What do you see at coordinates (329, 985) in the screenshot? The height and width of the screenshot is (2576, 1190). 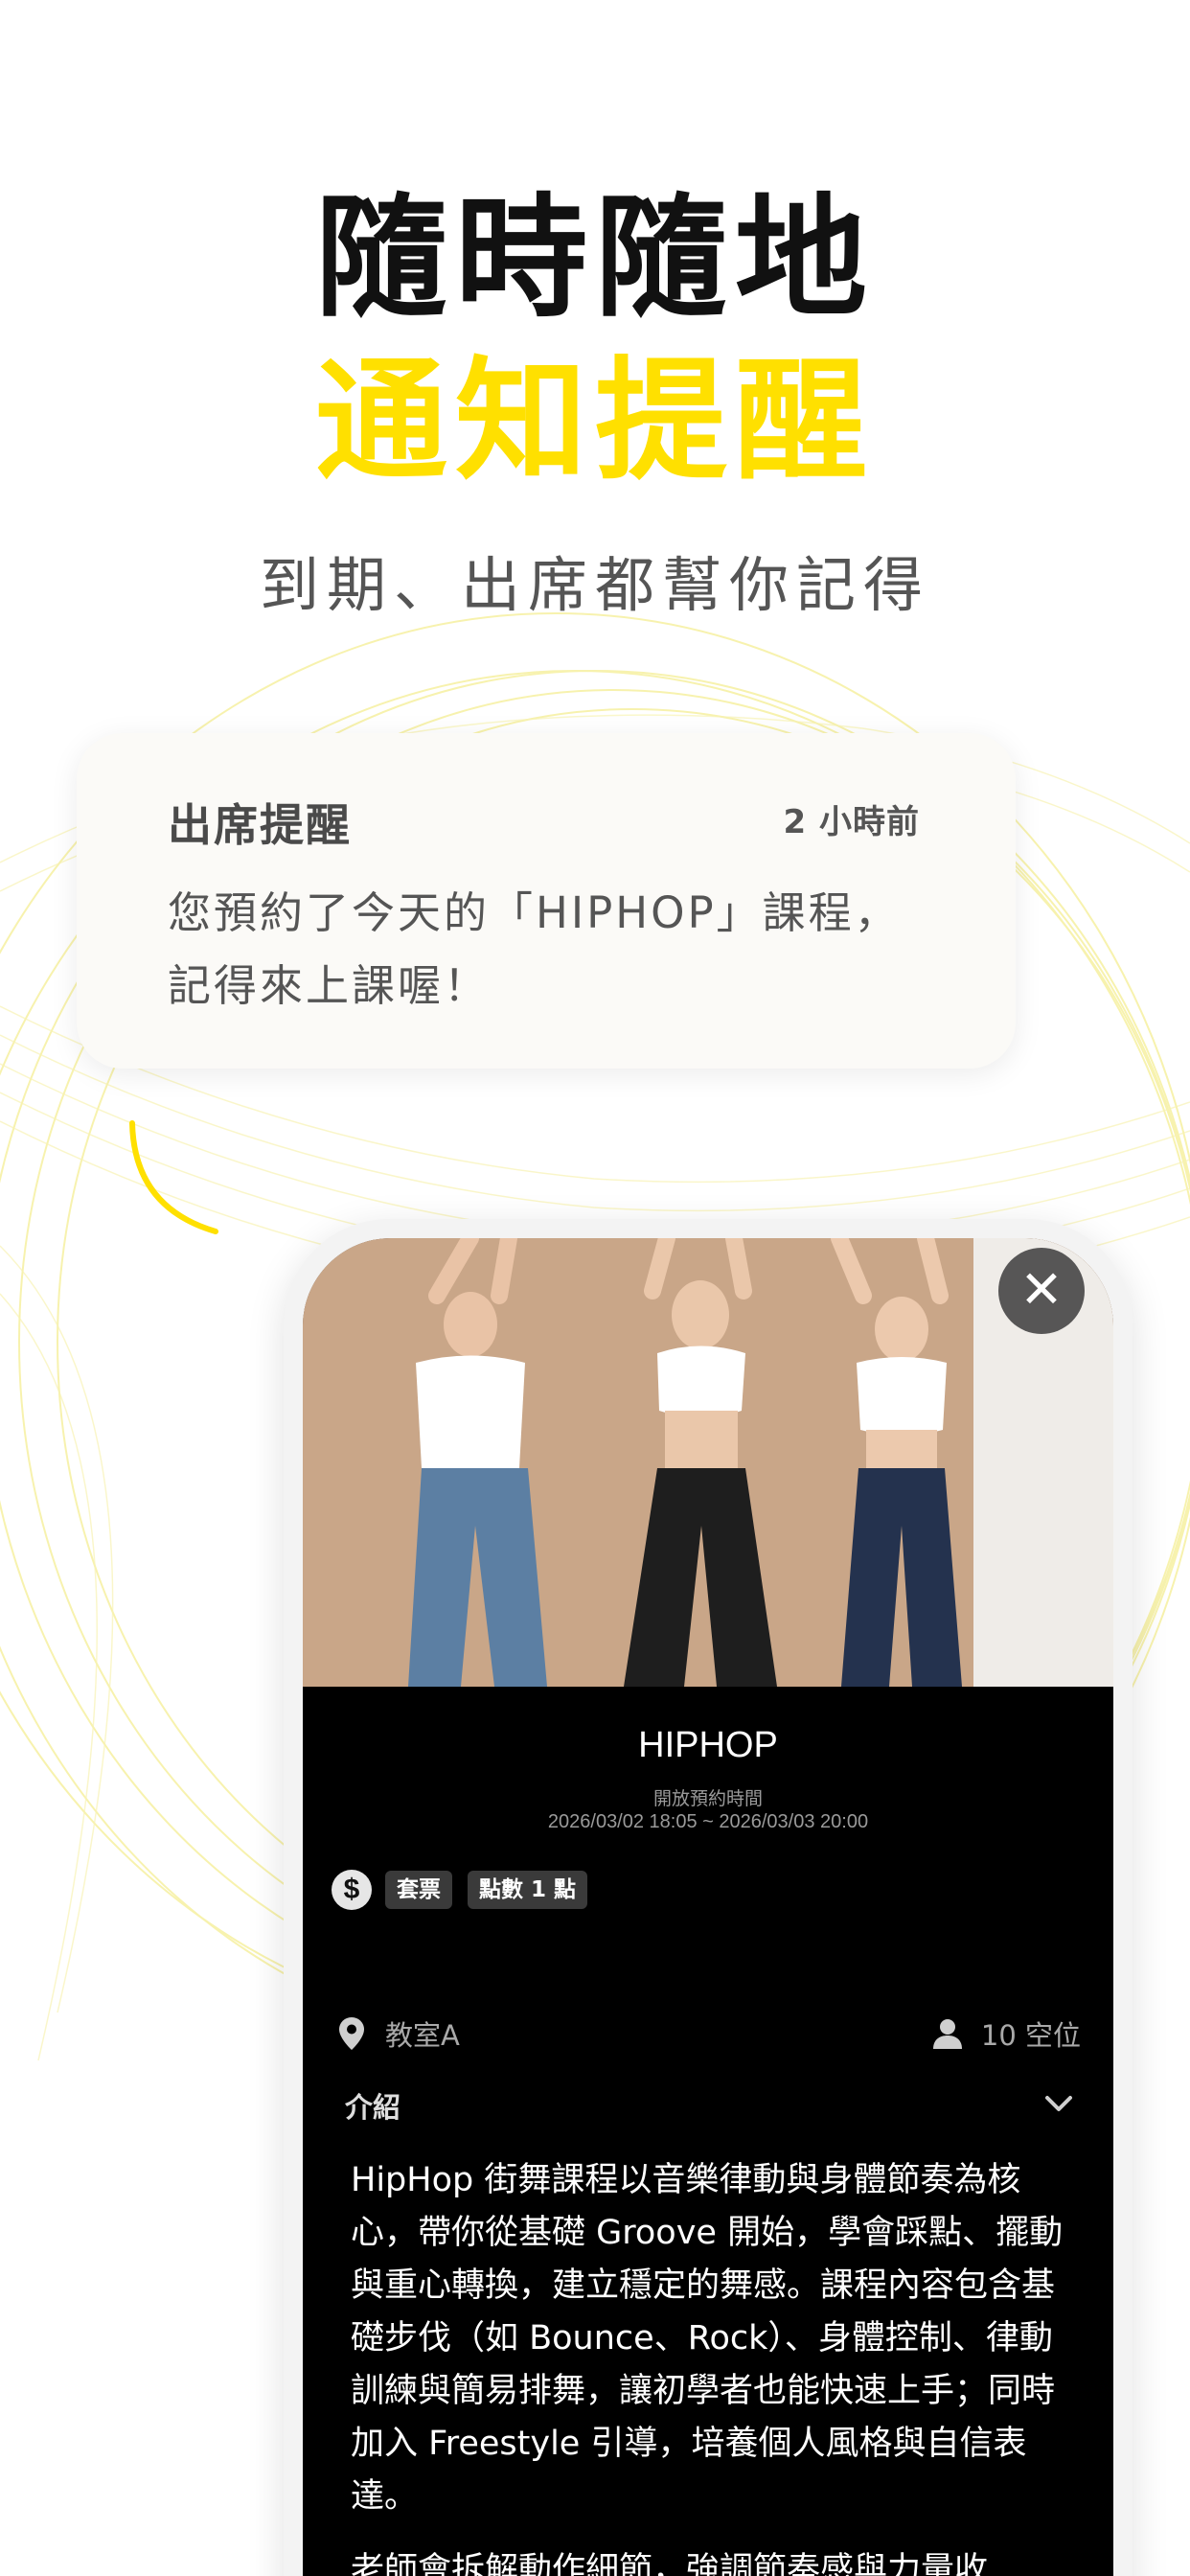 I see `notification-body-line-2: 記得來上課喔！` at bounding box center [329, 985].